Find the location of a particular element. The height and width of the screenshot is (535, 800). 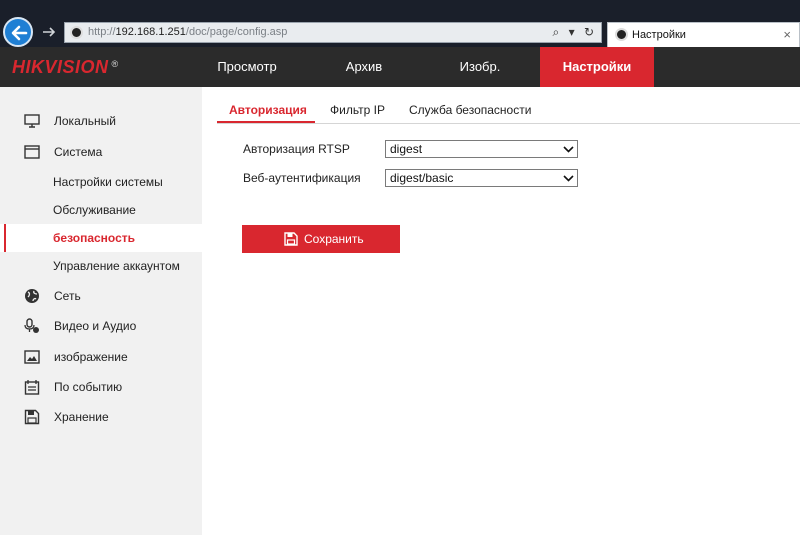

sidebar-item-image: изображение is located at coordinates (101, 357).